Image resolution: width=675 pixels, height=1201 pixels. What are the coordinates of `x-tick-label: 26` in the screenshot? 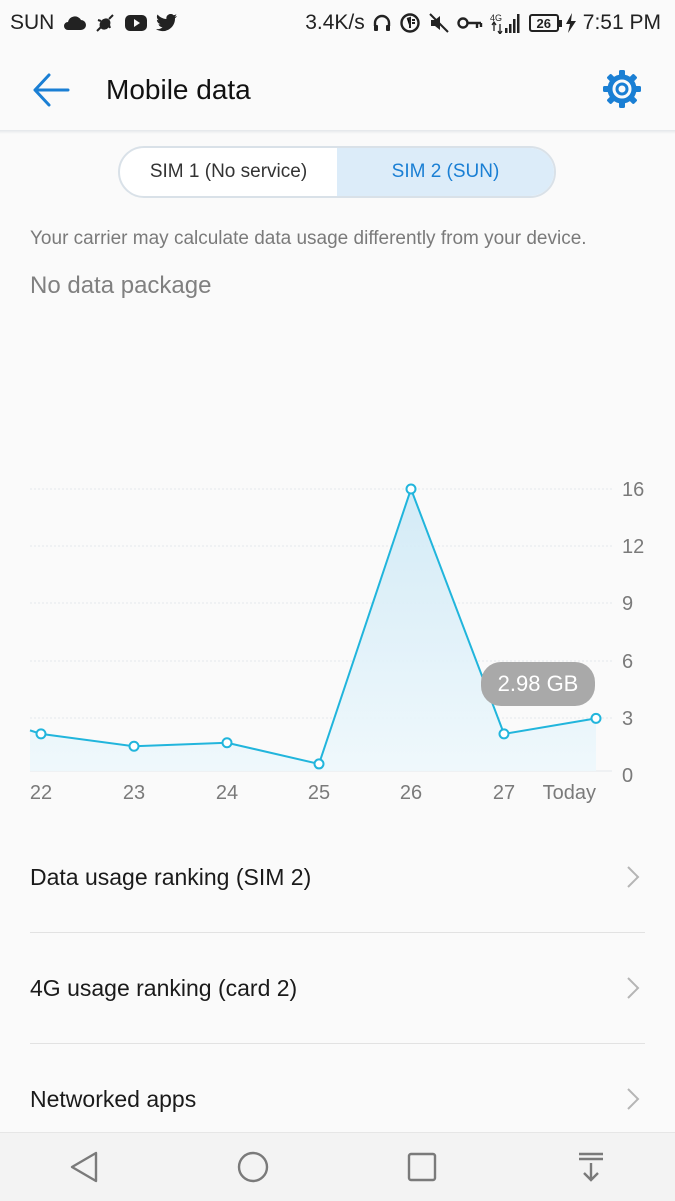 It's located at (411, 793).